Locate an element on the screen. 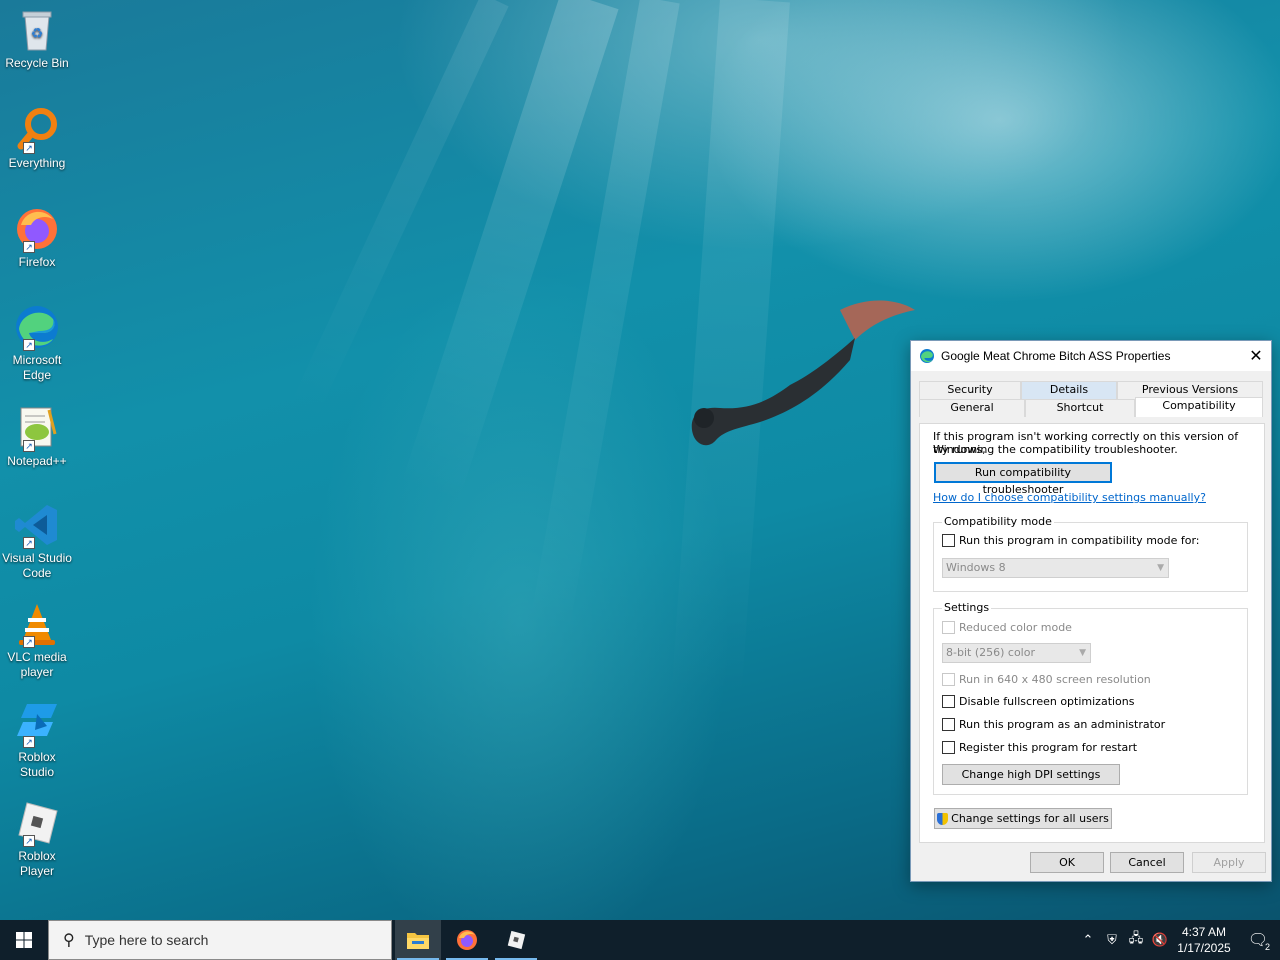 Image resolution: width=1280 pixels, height=960 pixels. register-restart-checkbox is located at coordinates (948, 747).